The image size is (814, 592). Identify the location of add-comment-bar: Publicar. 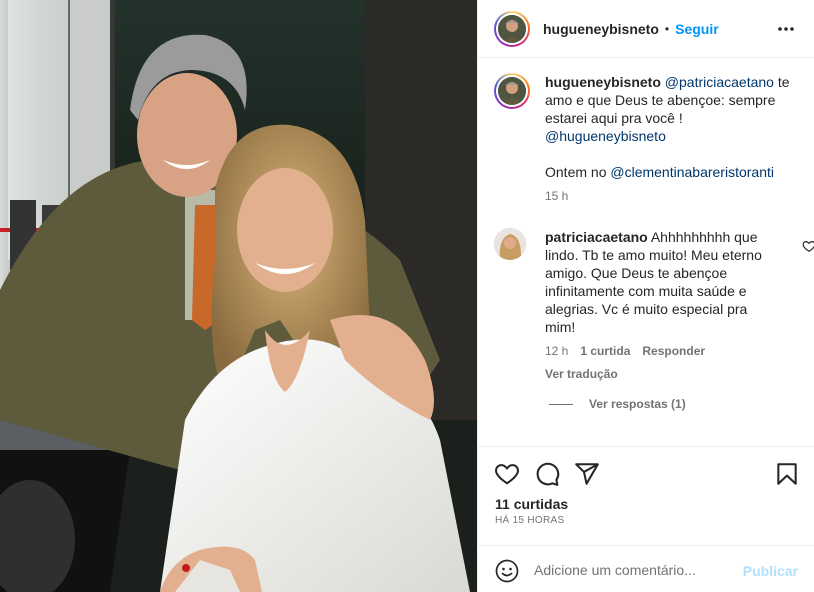
(646, 568).